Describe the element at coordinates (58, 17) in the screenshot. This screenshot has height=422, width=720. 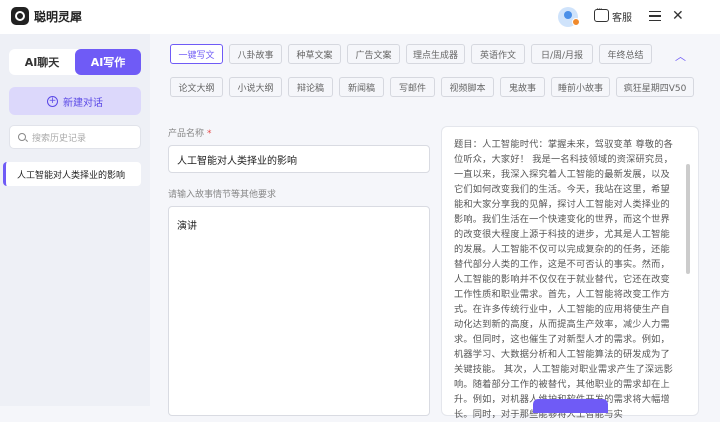
I see `app-title: 聪明灵犀` at that location.